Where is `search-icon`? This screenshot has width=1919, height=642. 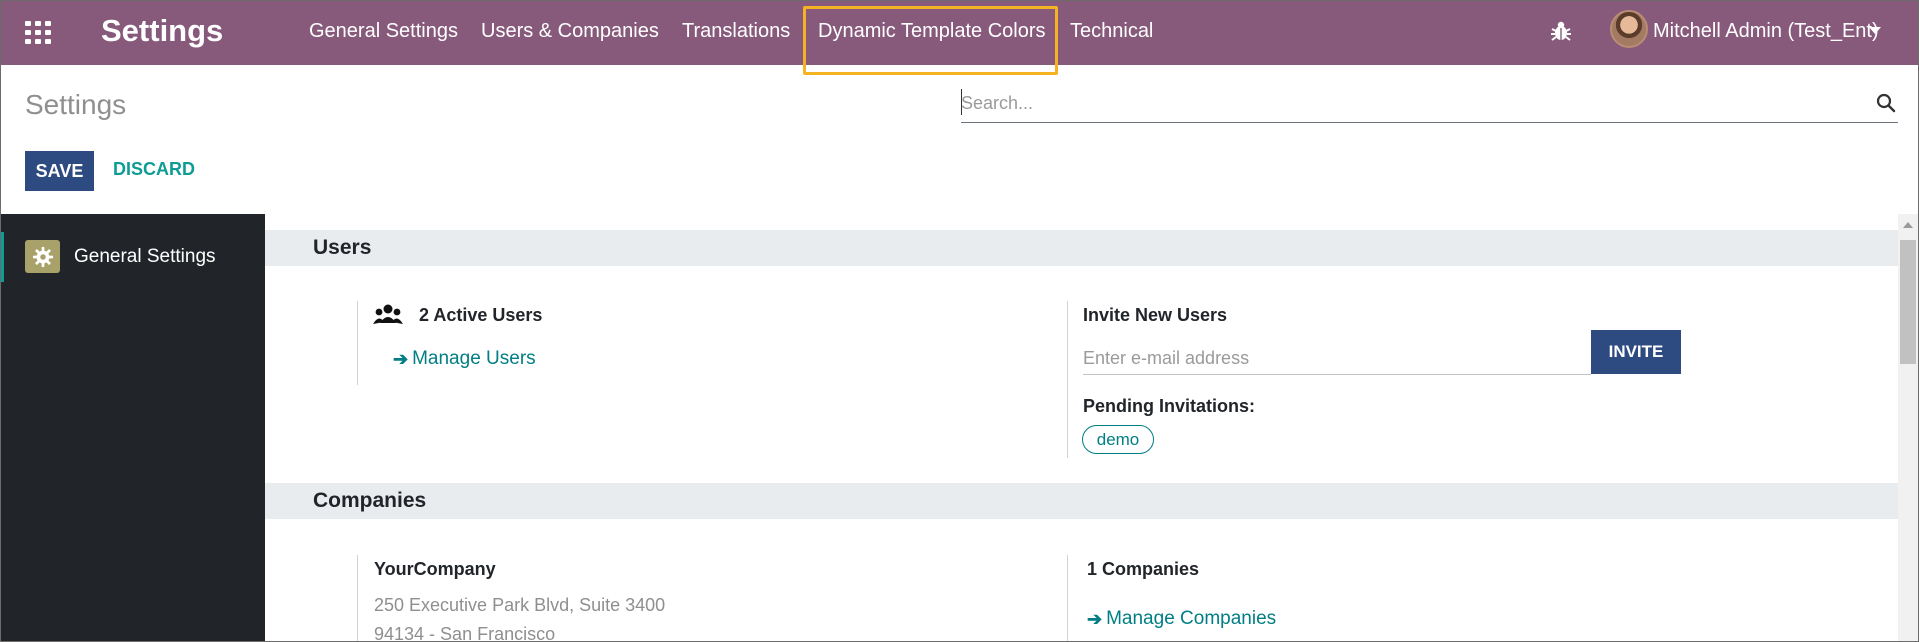 search-icon is located at coordinates (1886, 103).